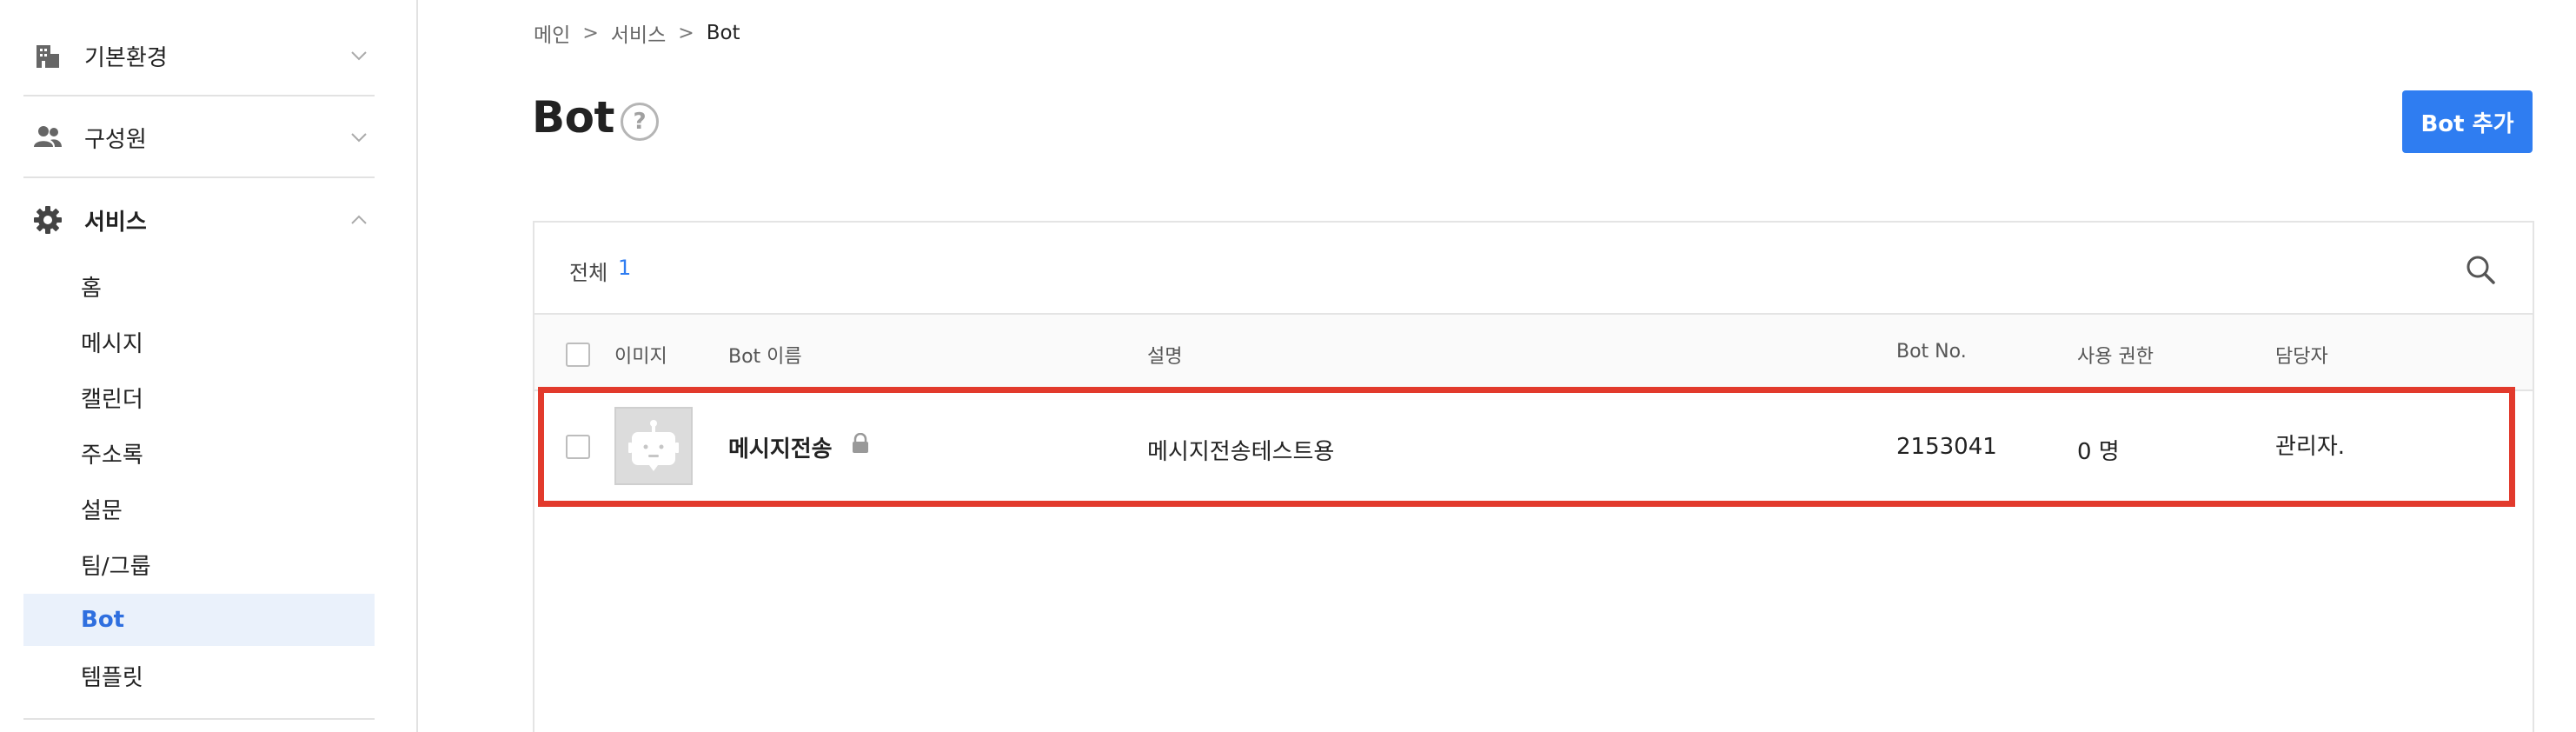 The width and height of the screenshot is (2576, 732). What do you see at coordinates (199, 508) in the screenshot?
I see `sidebar-item-survey: 설문` at bounding box center [199, 508].